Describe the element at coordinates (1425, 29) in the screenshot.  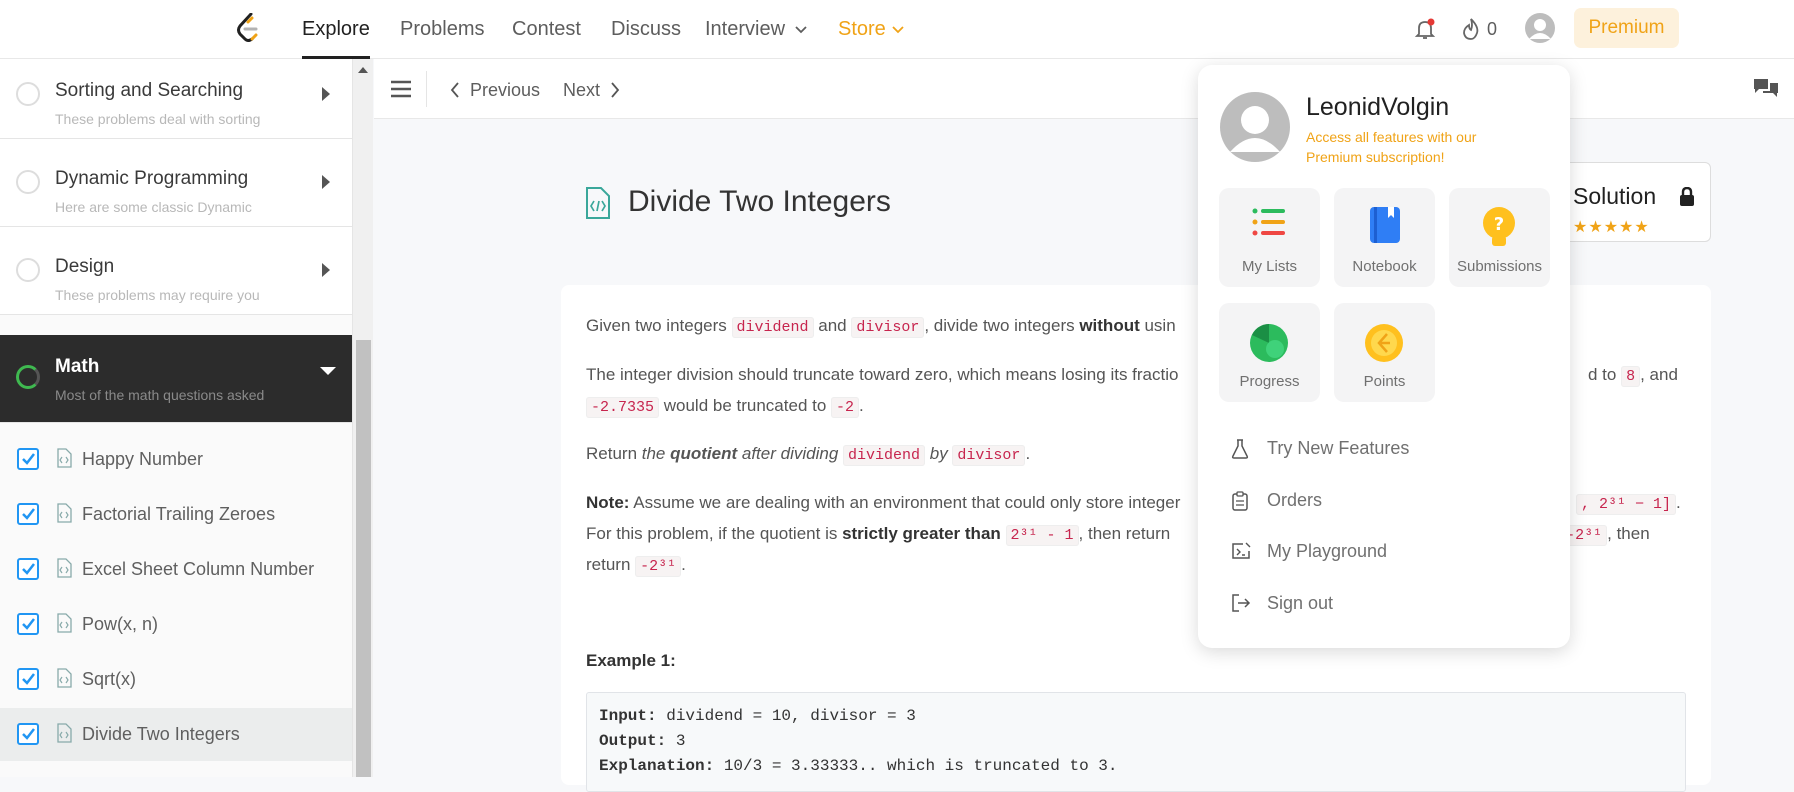
I see `bell-icon` at that location.